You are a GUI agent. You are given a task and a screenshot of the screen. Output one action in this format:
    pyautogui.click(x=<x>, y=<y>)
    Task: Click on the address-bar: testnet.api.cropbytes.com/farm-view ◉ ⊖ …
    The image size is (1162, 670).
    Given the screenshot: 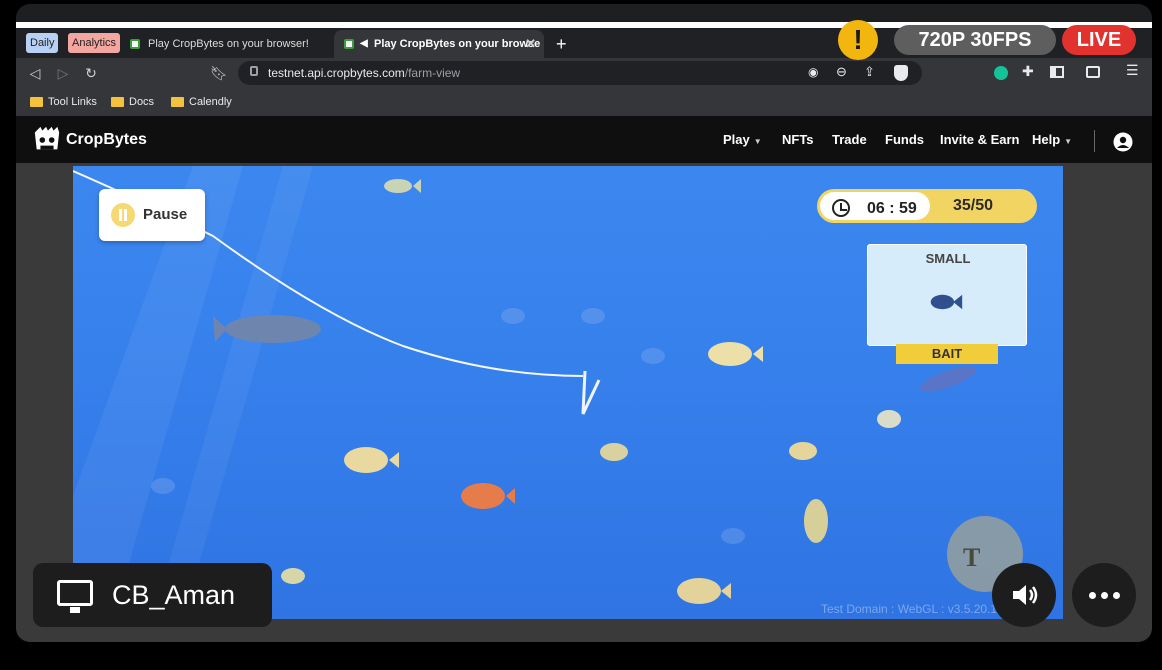 What is the action you would take?
    pyautogui.click(x=580, y=73)
    